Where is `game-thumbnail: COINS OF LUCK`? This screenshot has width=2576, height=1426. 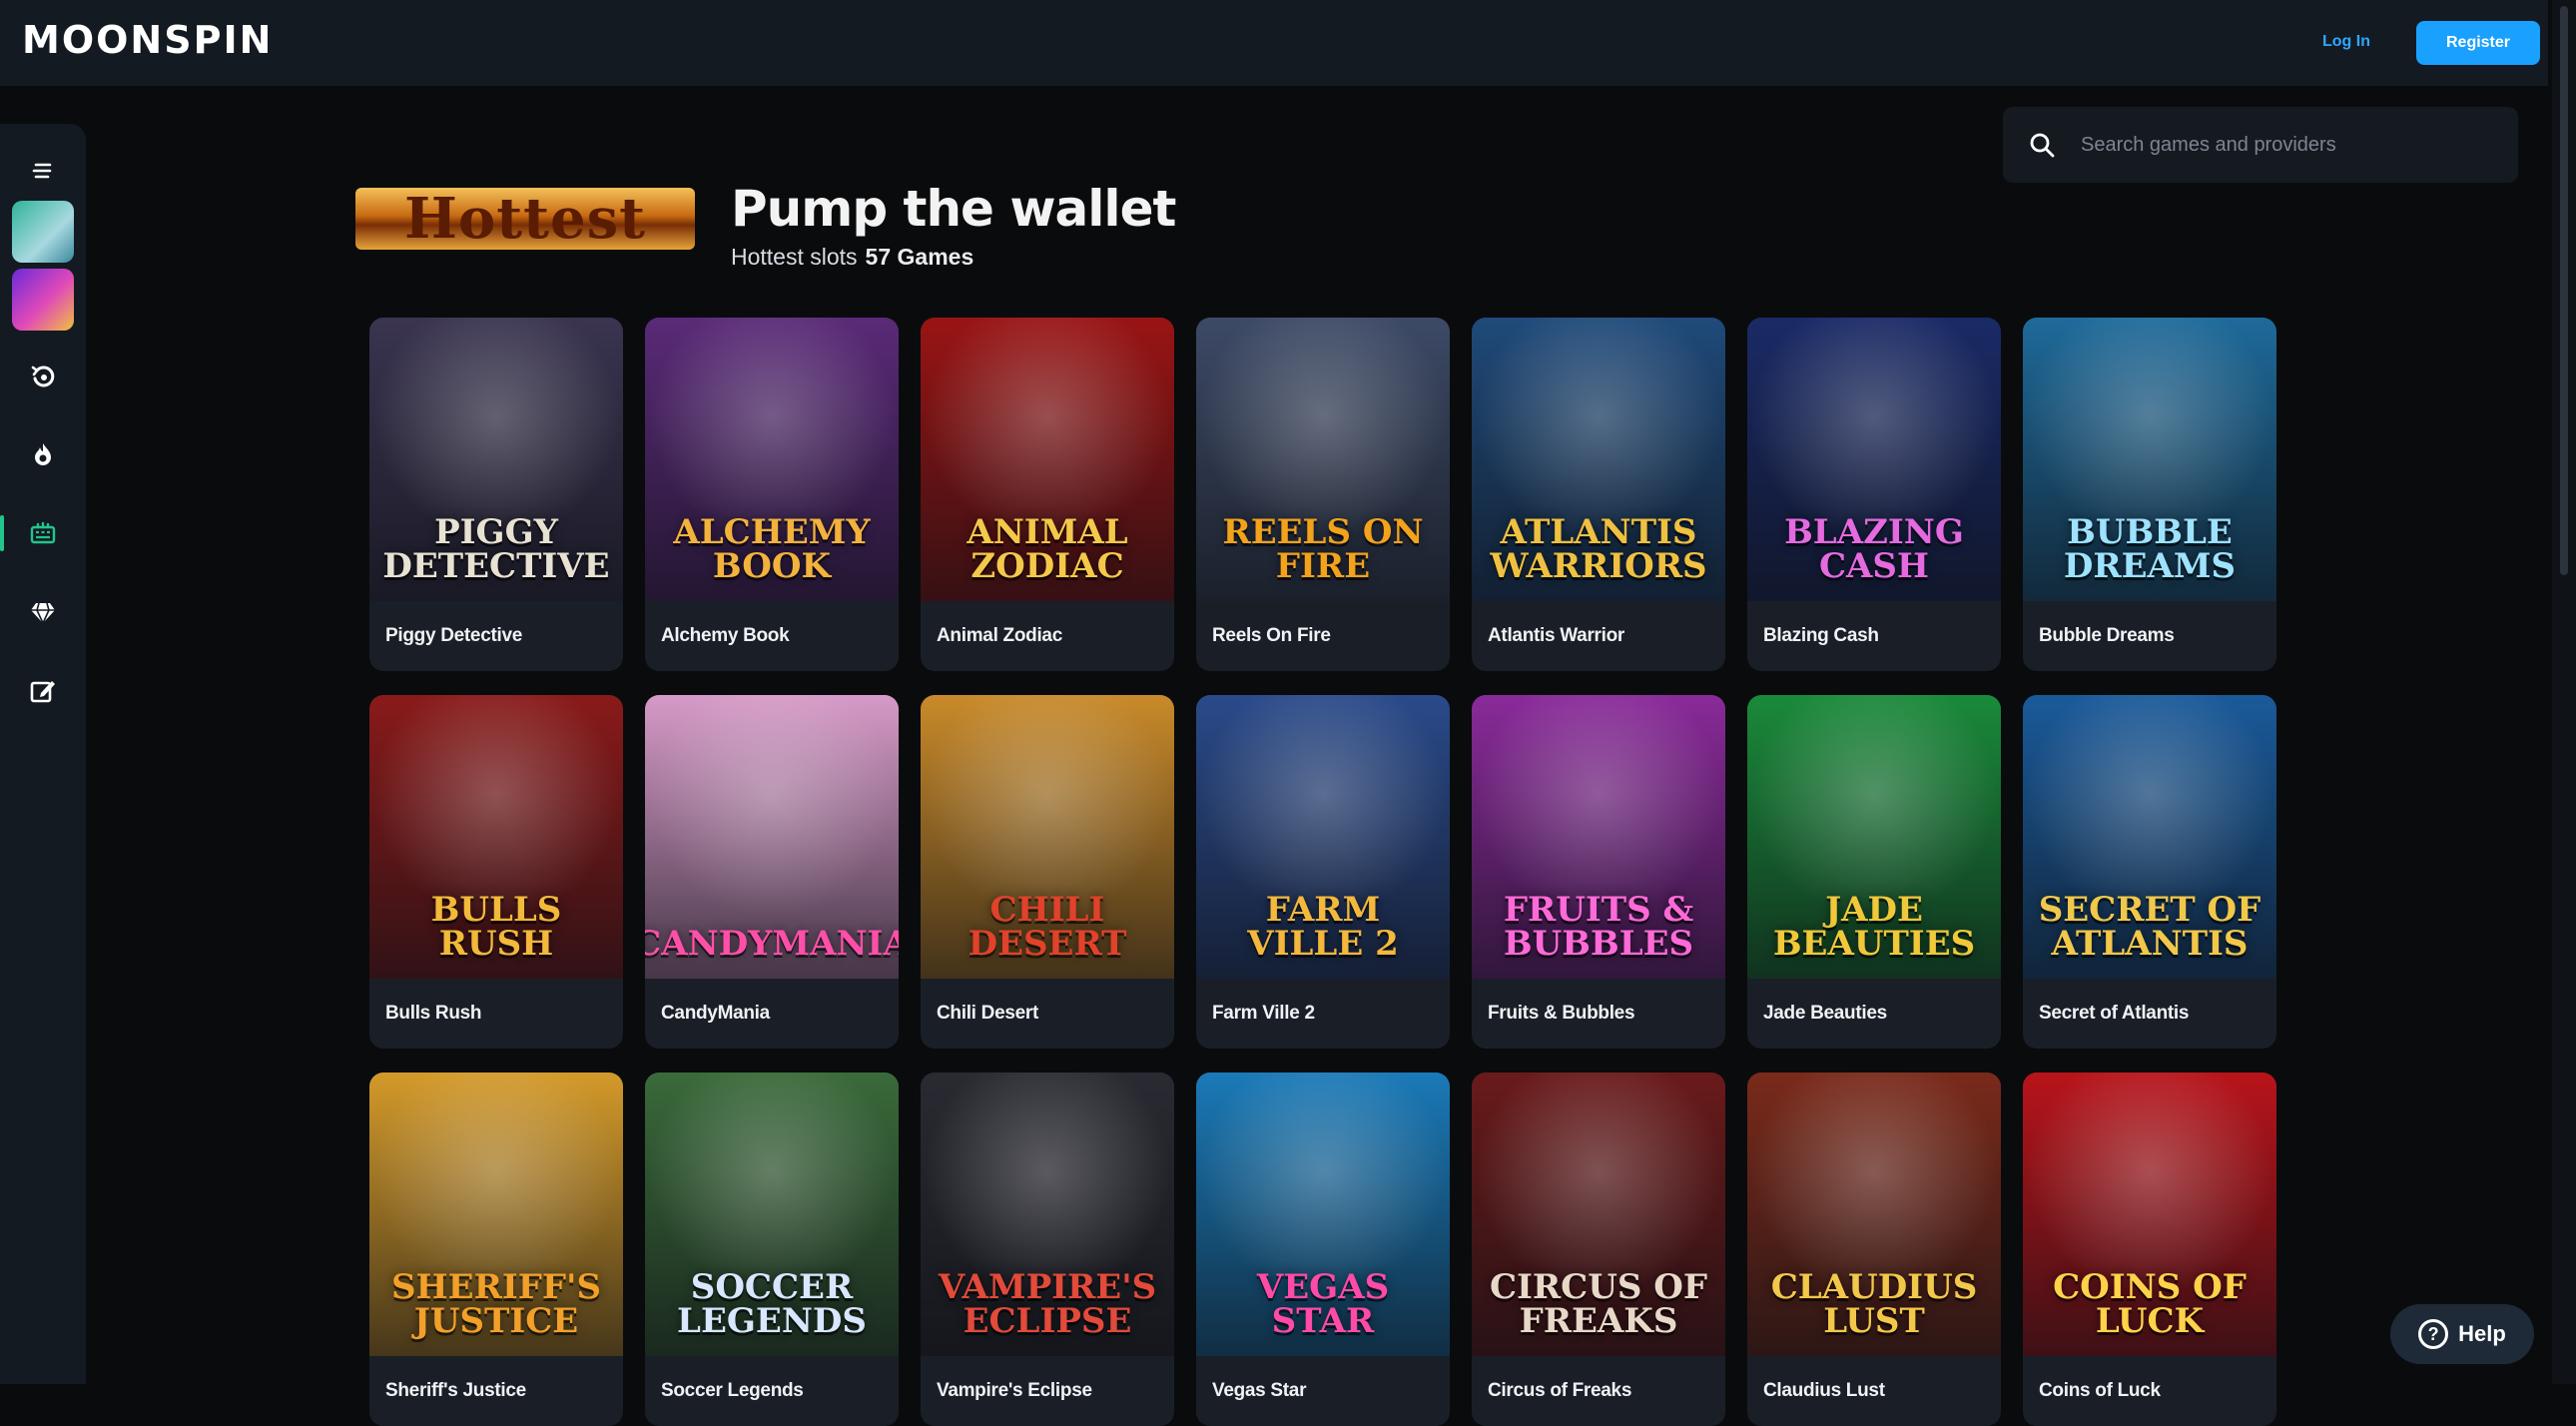
game-thumbnail: COINS OF LUCK is located at coordinates (2149, 1214).